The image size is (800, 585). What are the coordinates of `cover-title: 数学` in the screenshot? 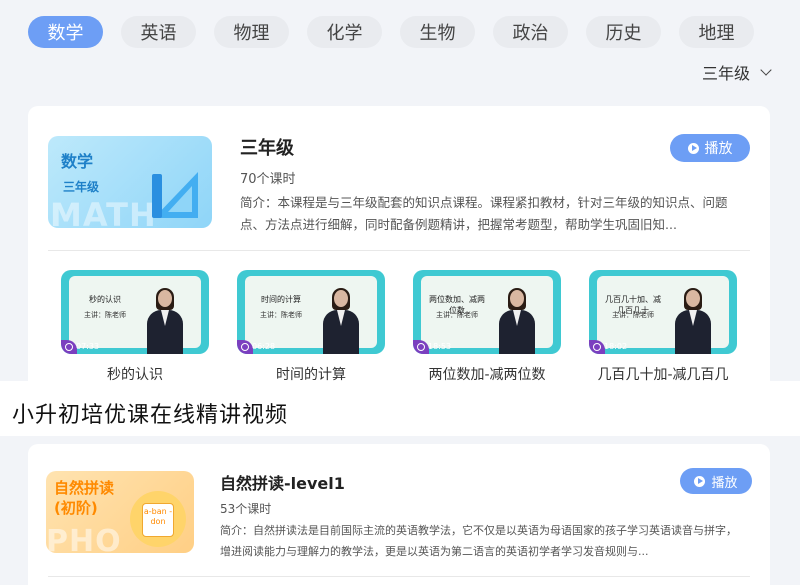 It's located at (77, 161).